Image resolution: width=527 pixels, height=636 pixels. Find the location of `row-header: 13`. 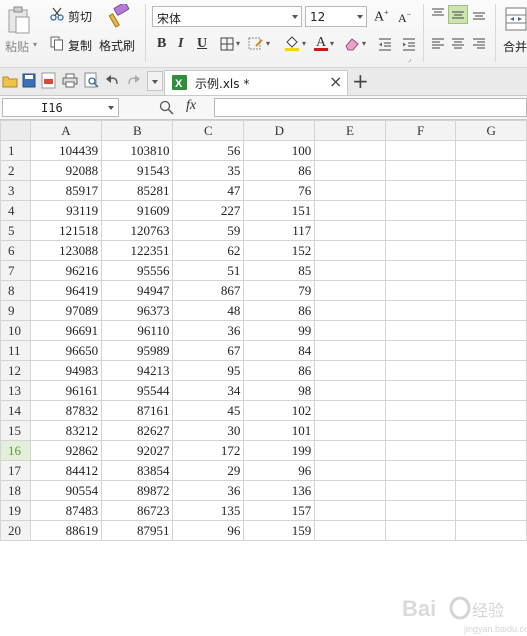

row-header: 13 is located at coordinates (15, 390).